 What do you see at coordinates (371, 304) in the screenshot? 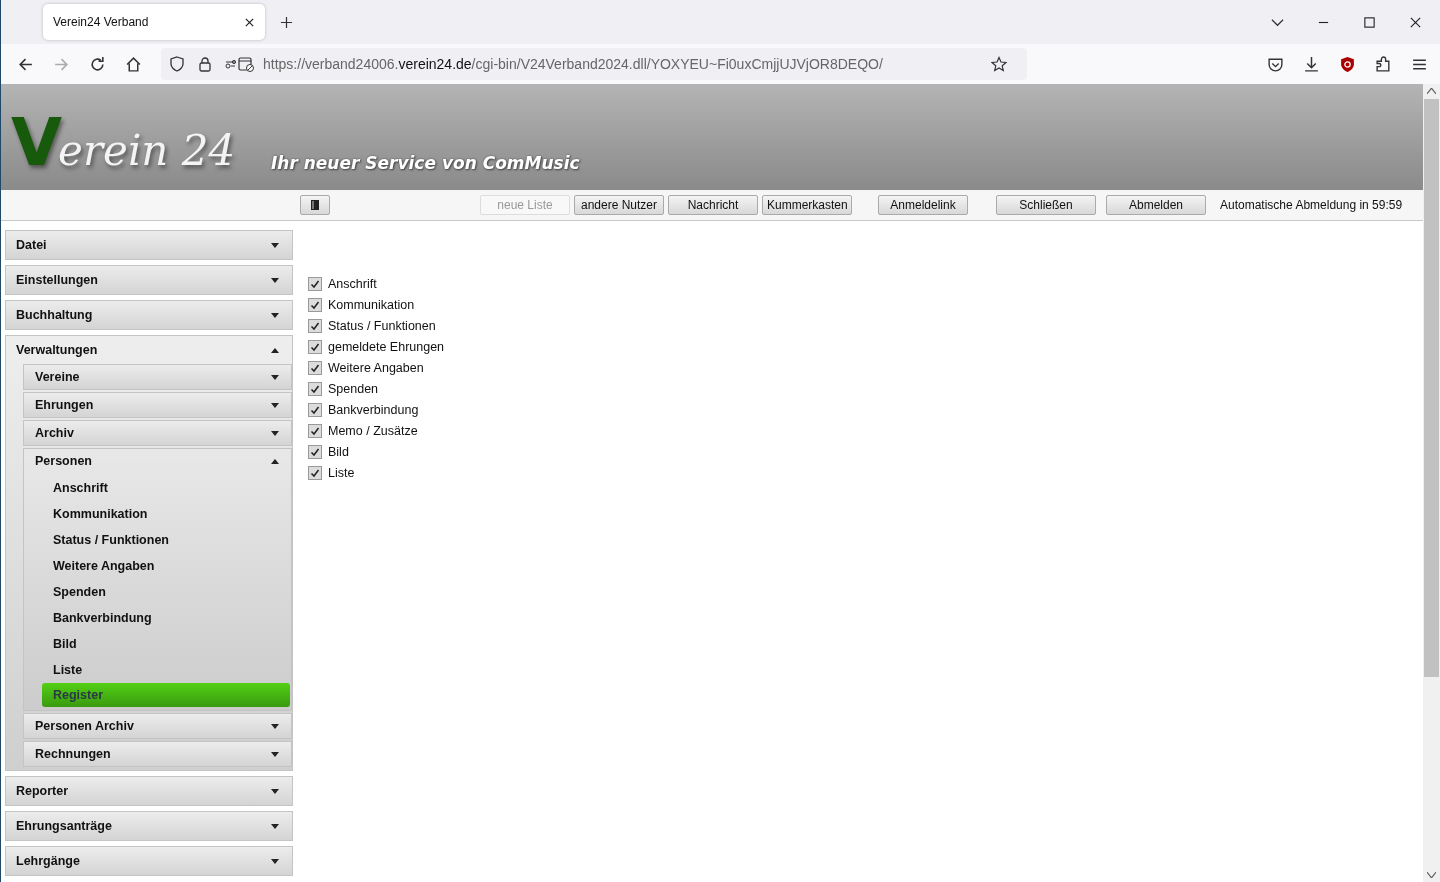
I see `checkbox-label: Kommunikation` at bounding box center [371, 304].